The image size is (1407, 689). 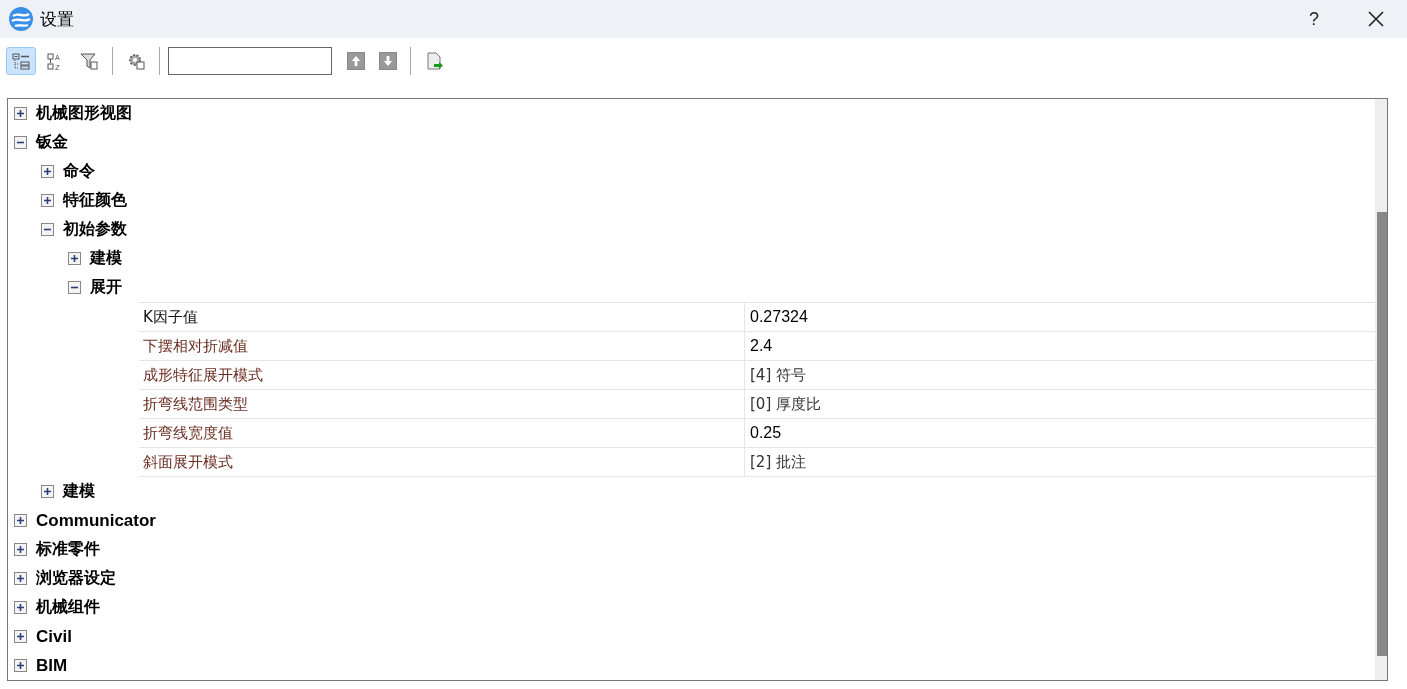 I want to click on tree-node-label: 钣金, so click(x=52, y=142).